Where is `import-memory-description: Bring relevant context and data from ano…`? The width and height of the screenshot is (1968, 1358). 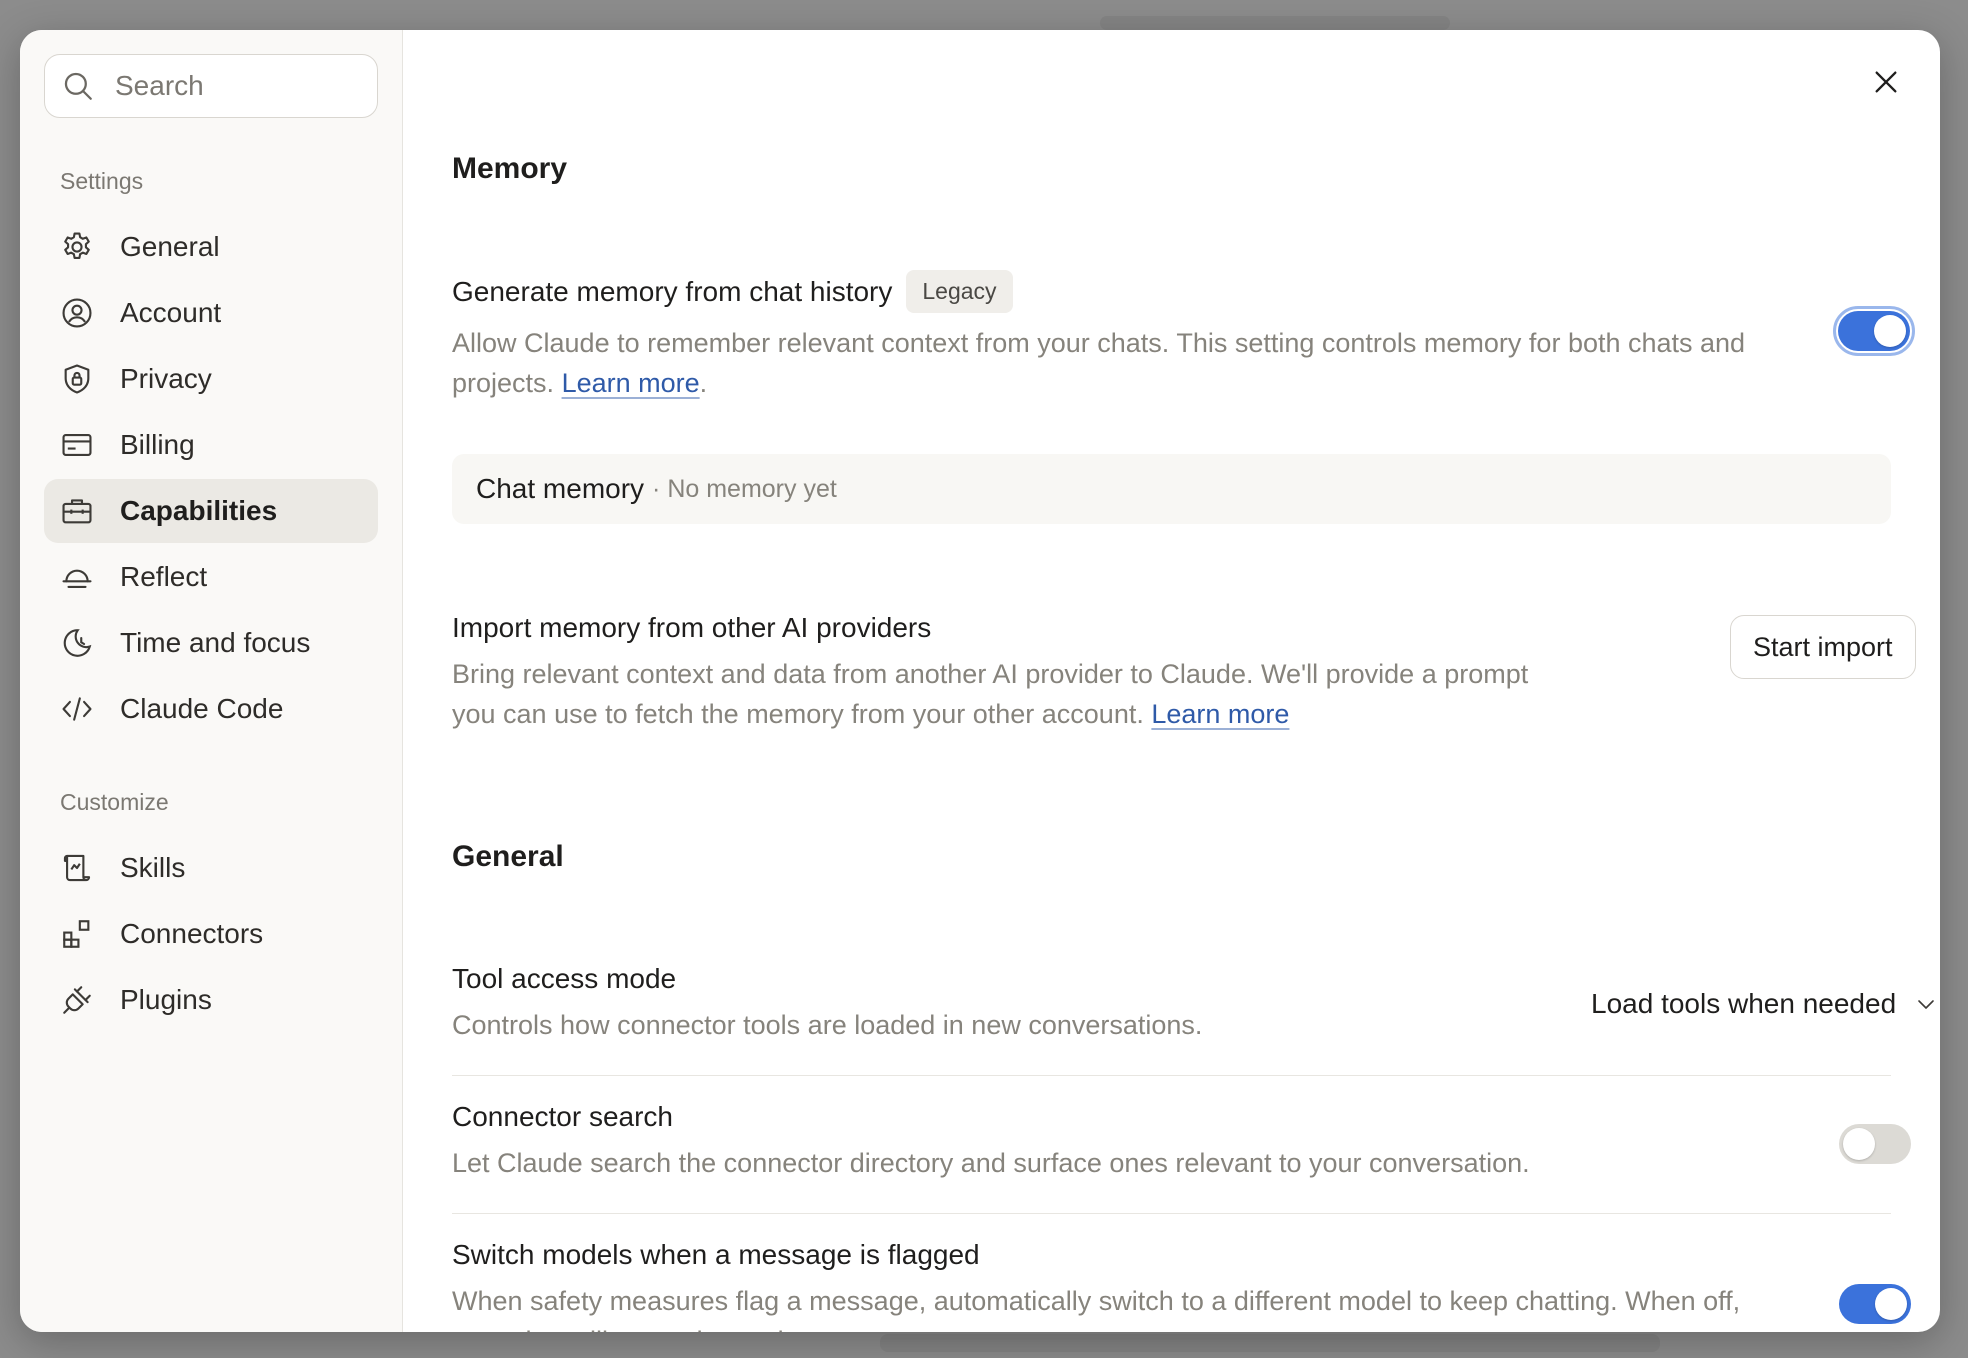
import-memory-description: Bring relevant context and data from ano… is located at coordinates (990, 694).